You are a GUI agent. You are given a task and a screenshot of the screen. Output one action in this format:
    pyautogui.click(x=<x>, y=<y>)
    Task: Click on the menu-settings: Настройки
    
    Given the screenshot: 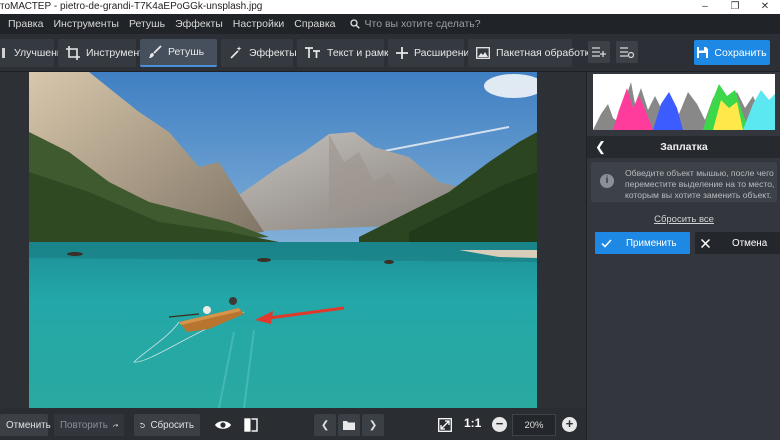 What is the action you would take?
    pyautogui.click(x=259, y=24)
    